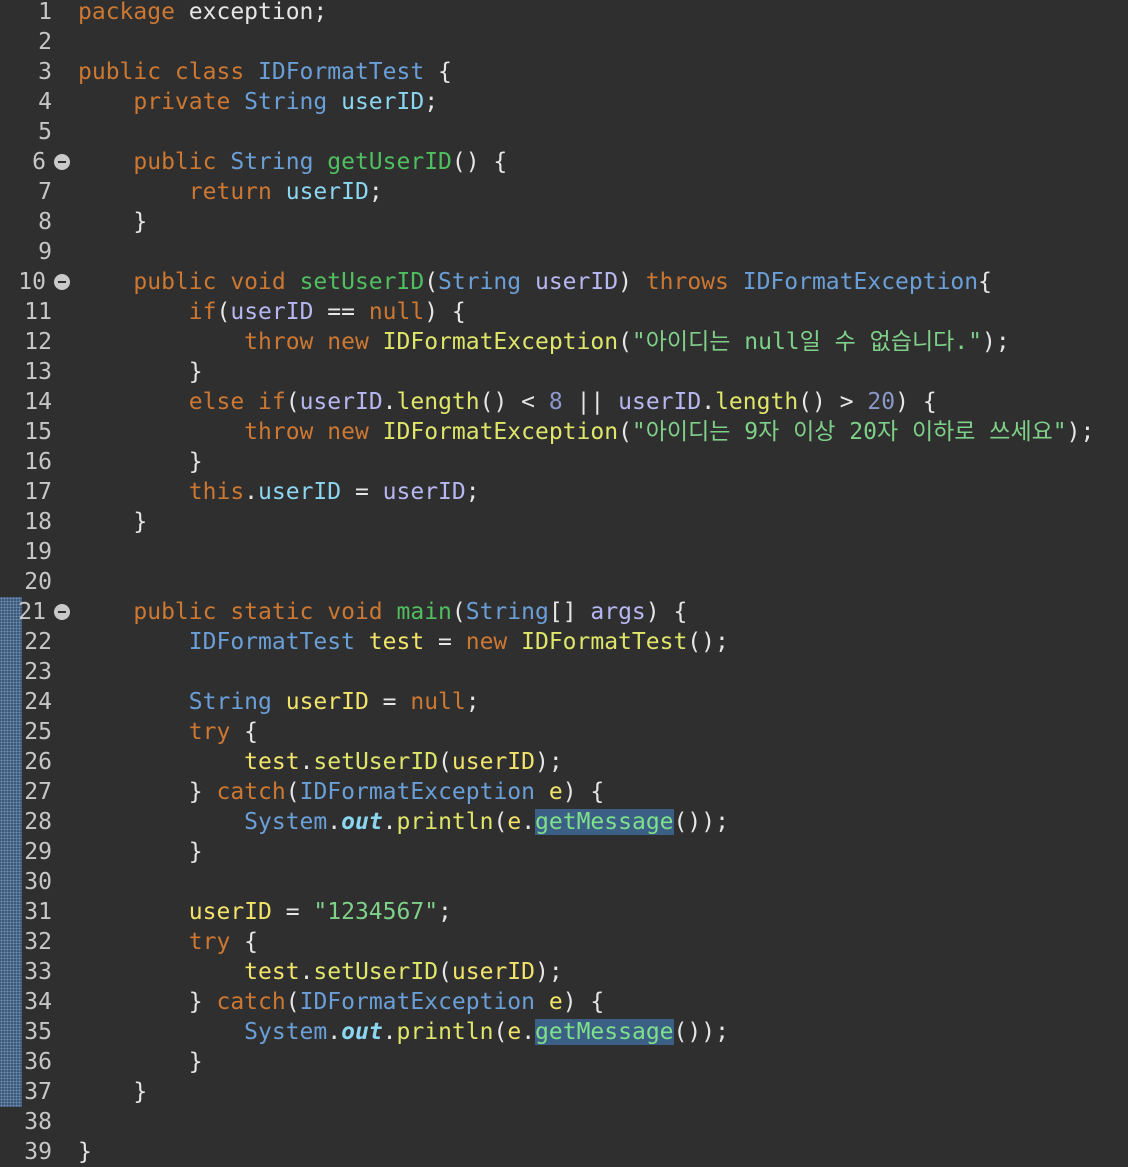 The height and width of the screenshot is (1167, 1128). I want to click on code-line: 23, so click(564, 672).